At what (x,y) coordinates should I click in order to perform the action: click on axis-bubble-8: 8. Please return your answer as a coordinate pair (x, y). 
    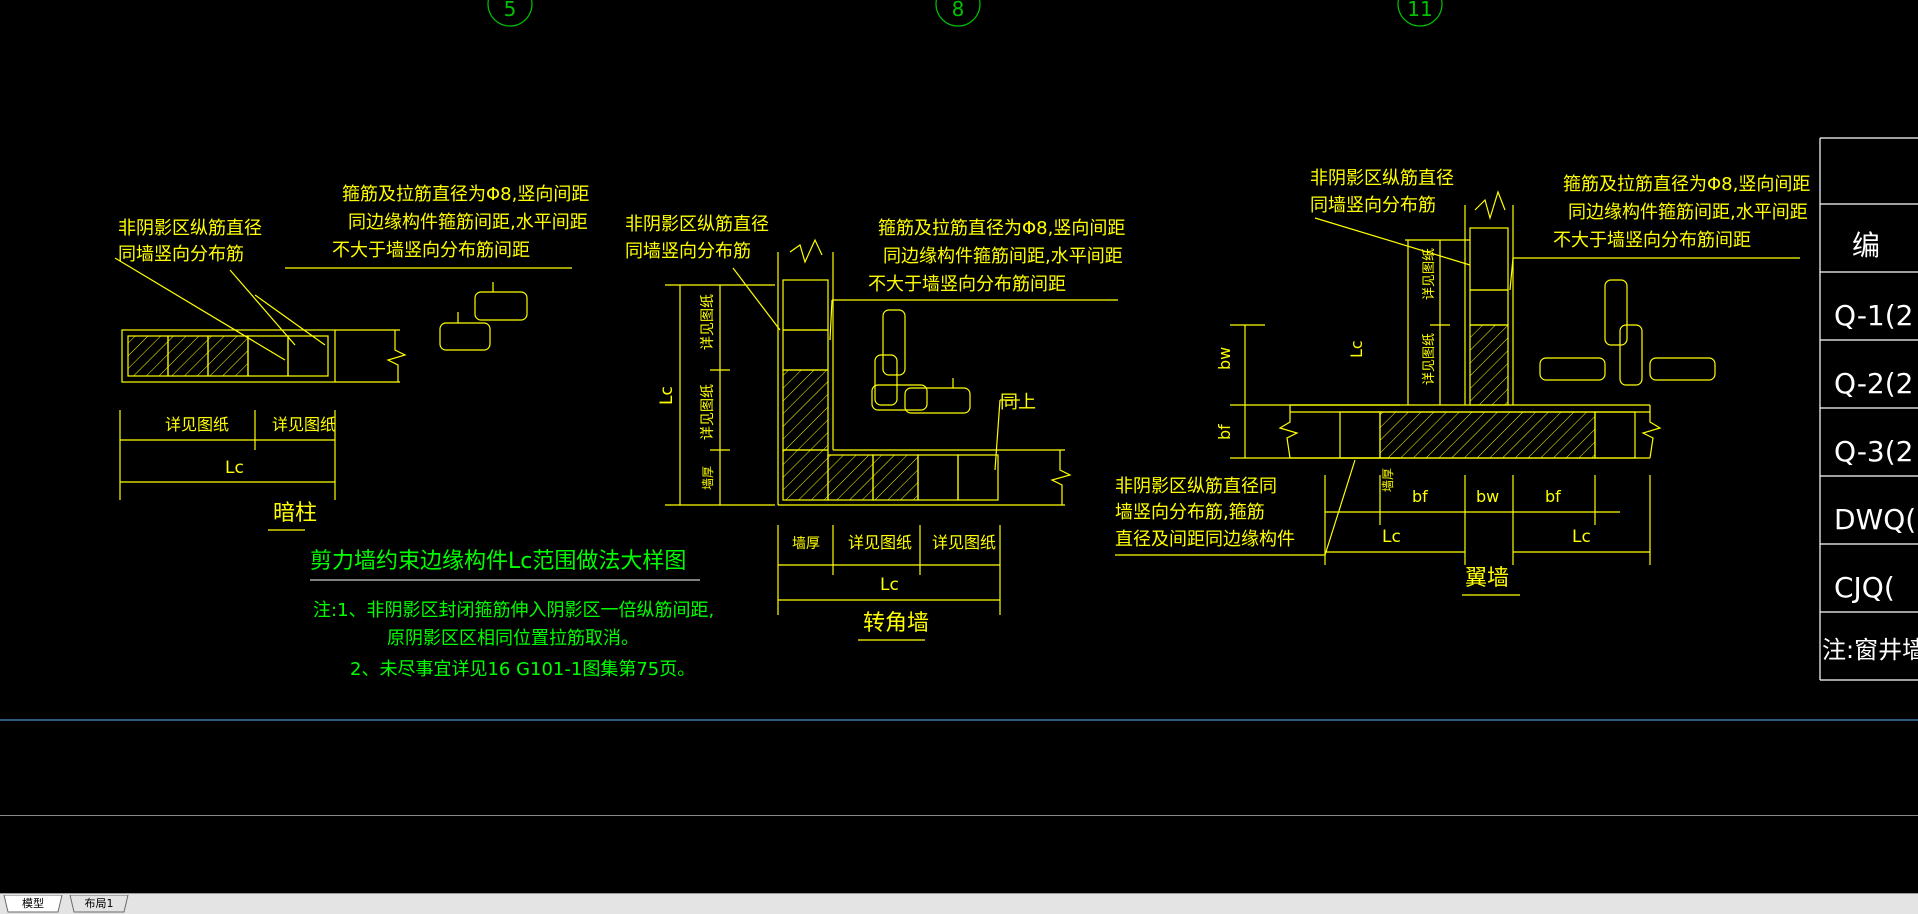
    Looking at the image, I should click on (958, 13).